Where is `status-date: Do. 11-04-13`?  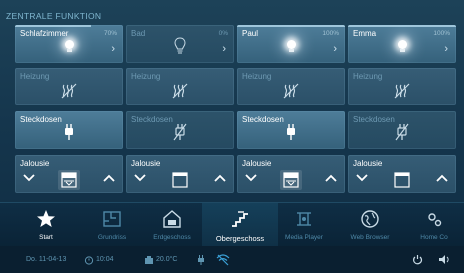 status-date: Do. 11-04-13 is located at coordinates (46, 259).